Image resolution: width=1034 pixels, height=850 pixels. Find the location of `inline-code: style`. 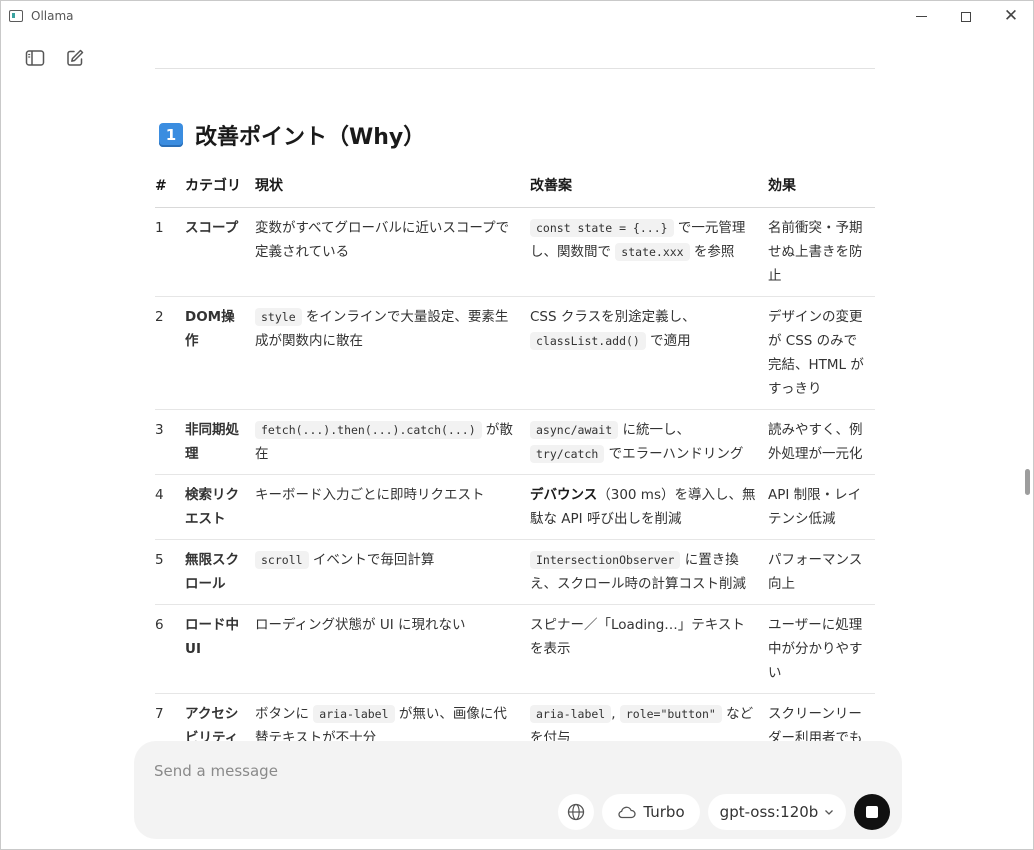

inline-code: style is located at coordinates (278, 317).